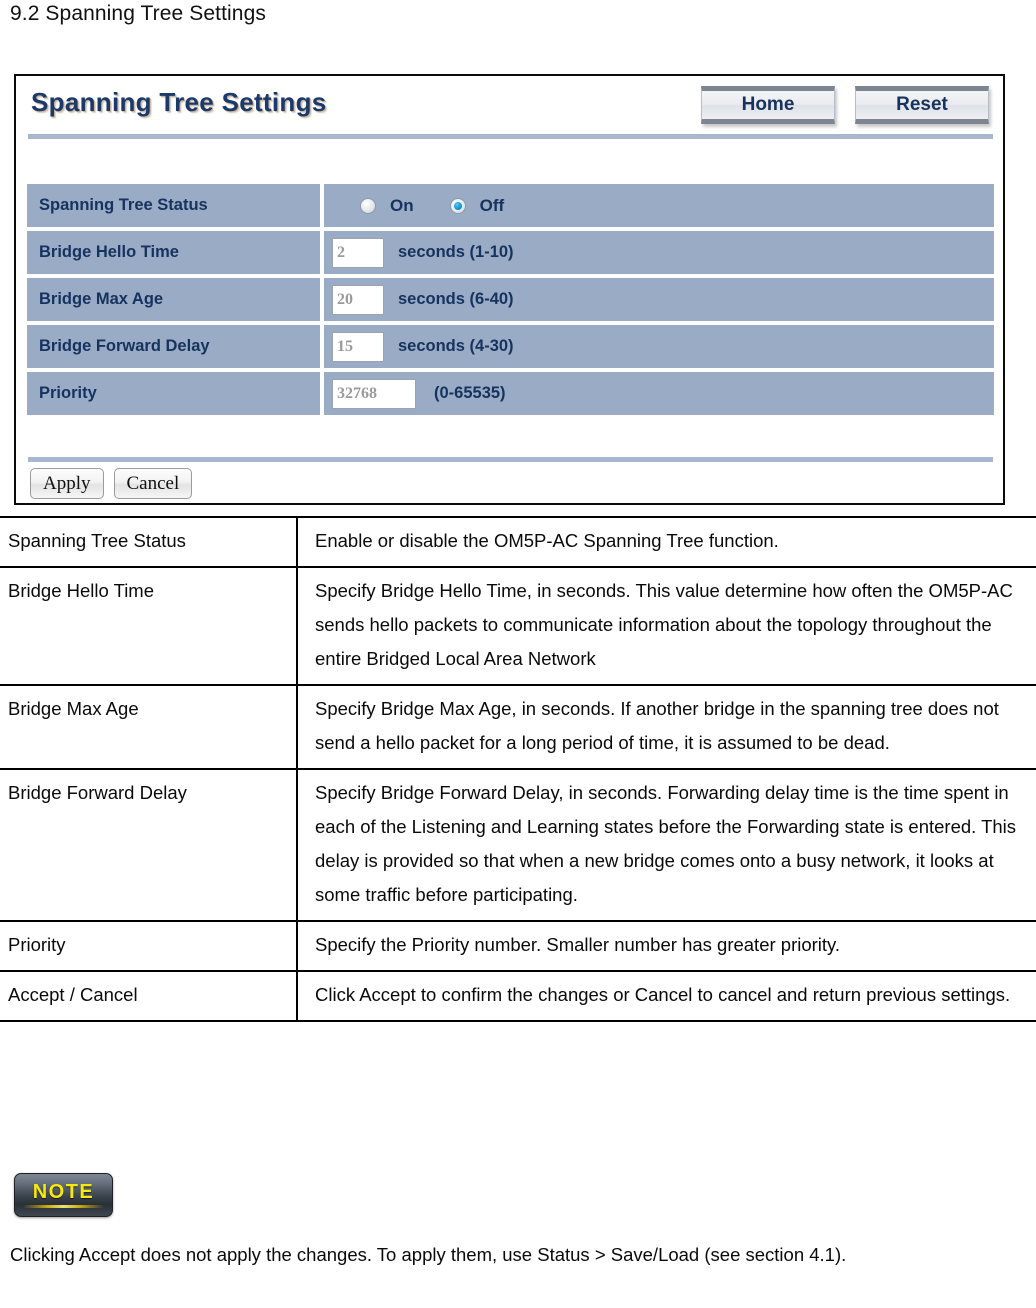 This screenshot has height=1308, width=1036. Describe the element at coordinates (659, 205) in the screenshot. I see `setting-value-spanning-tree-status: On Off` at that location.